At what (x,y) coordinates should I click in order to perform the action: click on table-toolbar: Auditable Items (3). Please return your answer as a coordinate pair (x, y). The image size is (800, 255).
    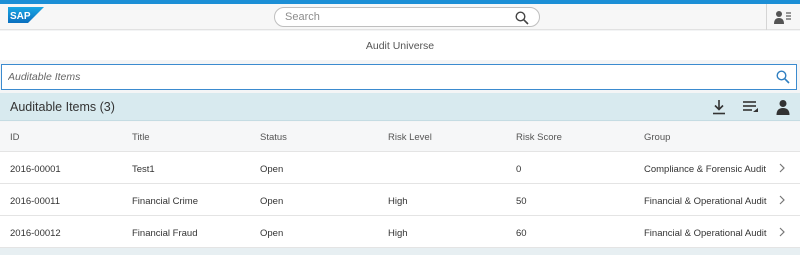
    Looking at the image, I should click on (400, 107).